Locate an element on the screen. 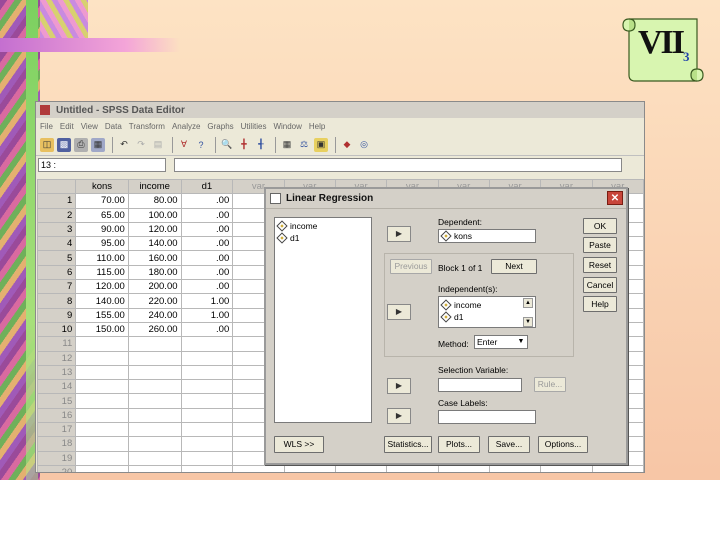 The height and width of the screenshot is (540, 720). menu-utilities: Utilities is located at coordinates (254, 126).